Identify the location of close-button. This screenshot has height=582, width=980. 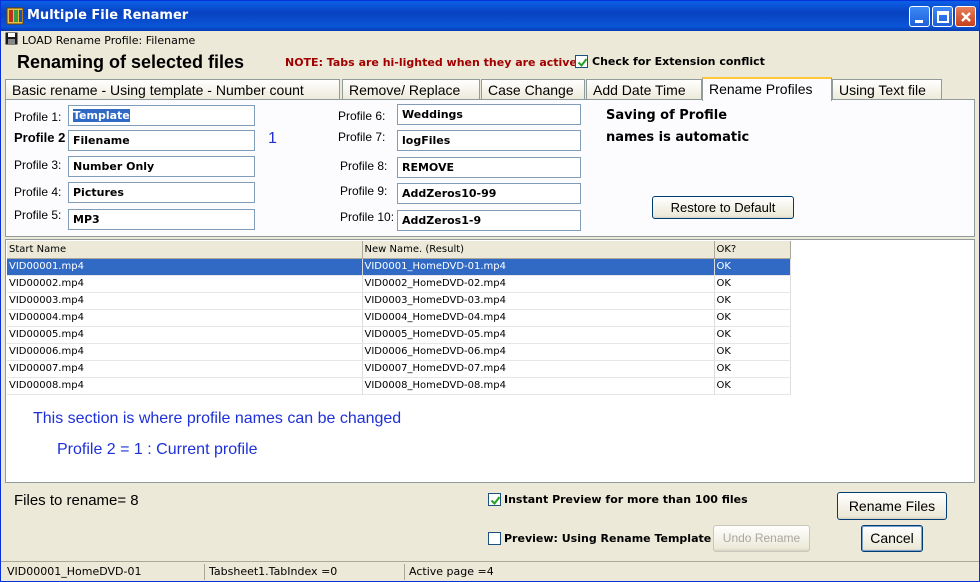
(965, 16).